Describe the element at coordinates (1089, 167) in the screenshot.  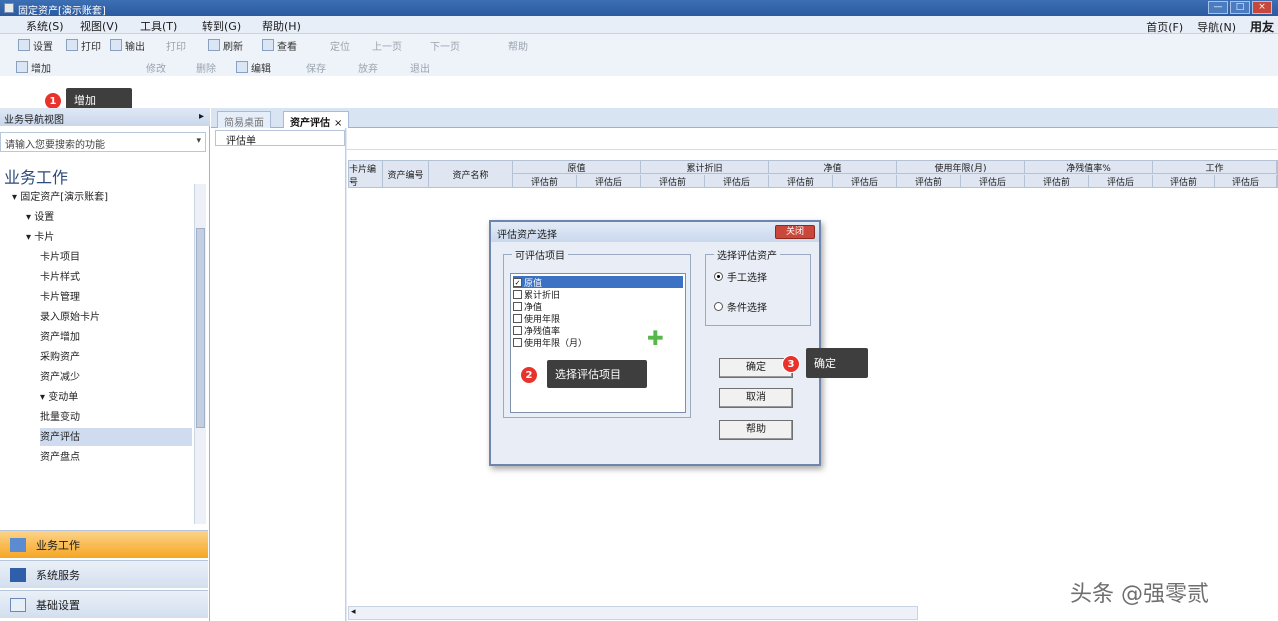
I see `col-group-header: 净残值率%` at that location.